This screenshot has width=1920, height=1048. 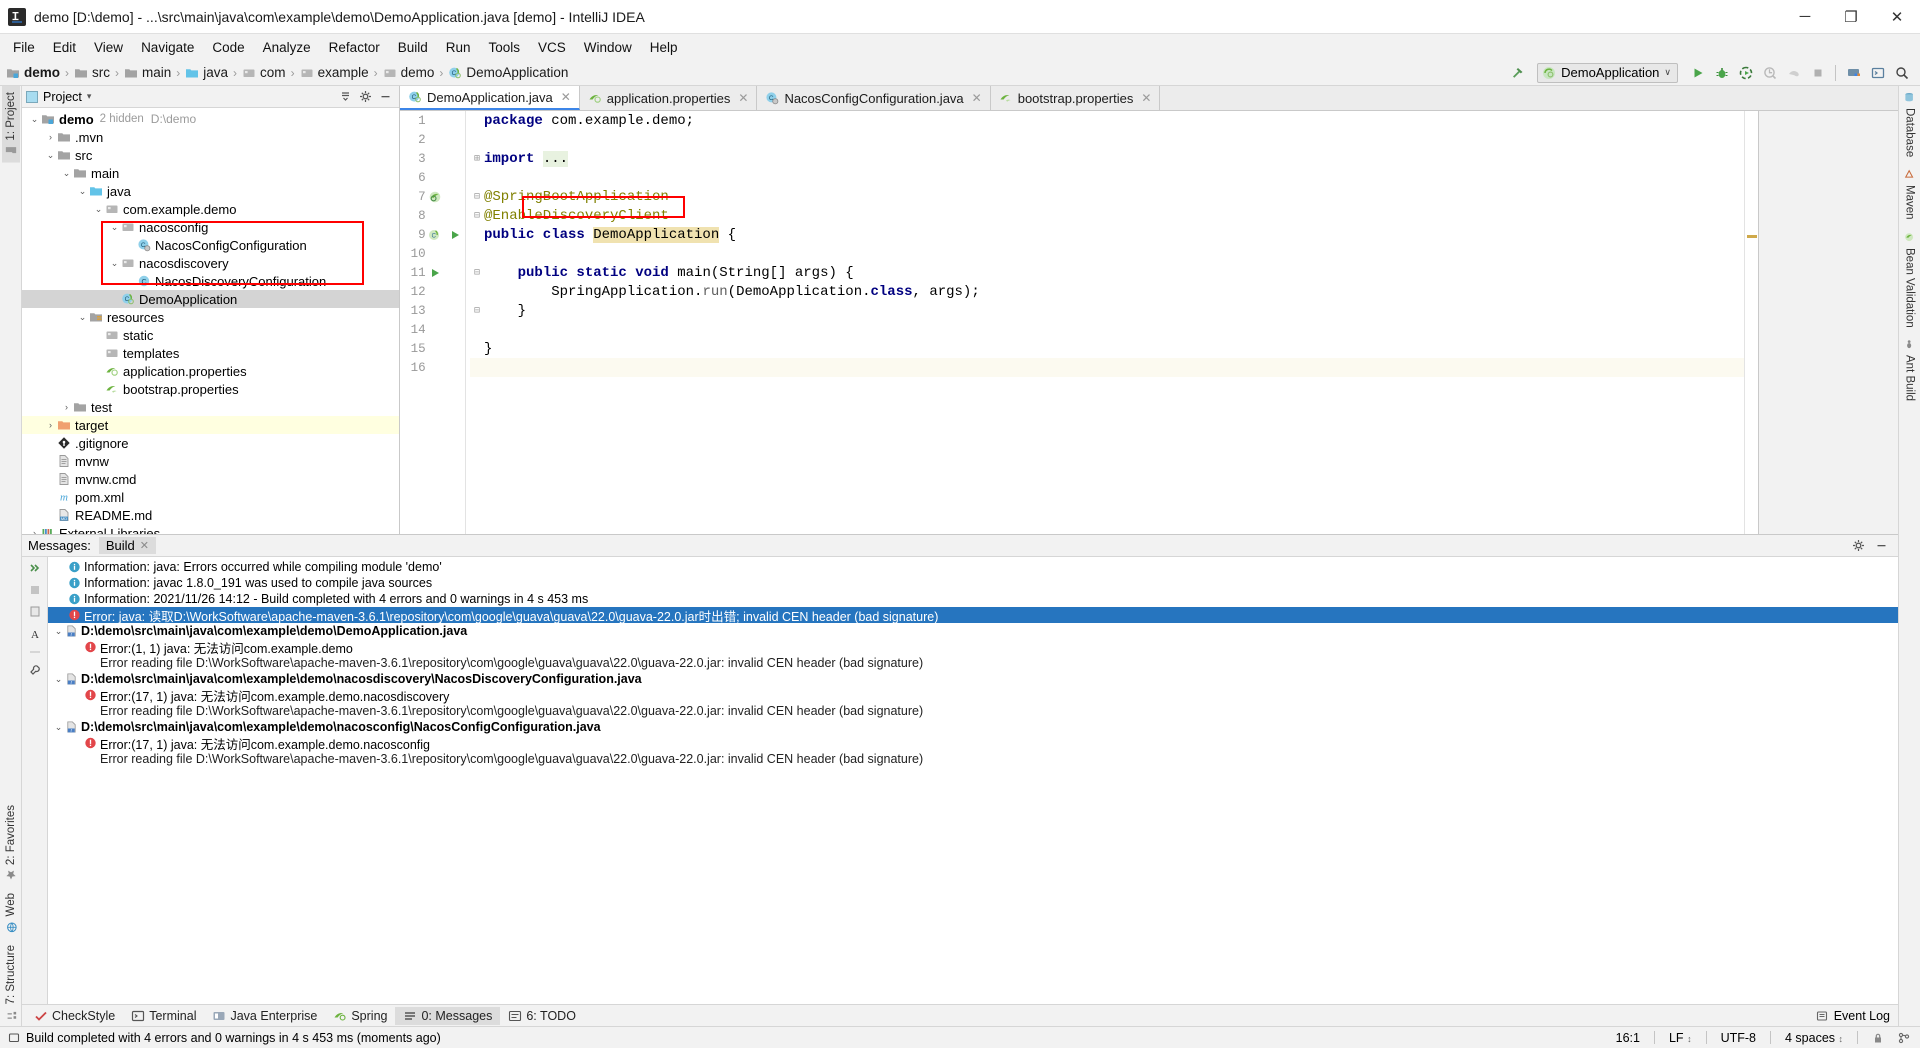 What do you see at coordinates (418, 72) in the screenshot?
I see `breadcrumb-item-demo: demo` at bounding box center [418, 72].